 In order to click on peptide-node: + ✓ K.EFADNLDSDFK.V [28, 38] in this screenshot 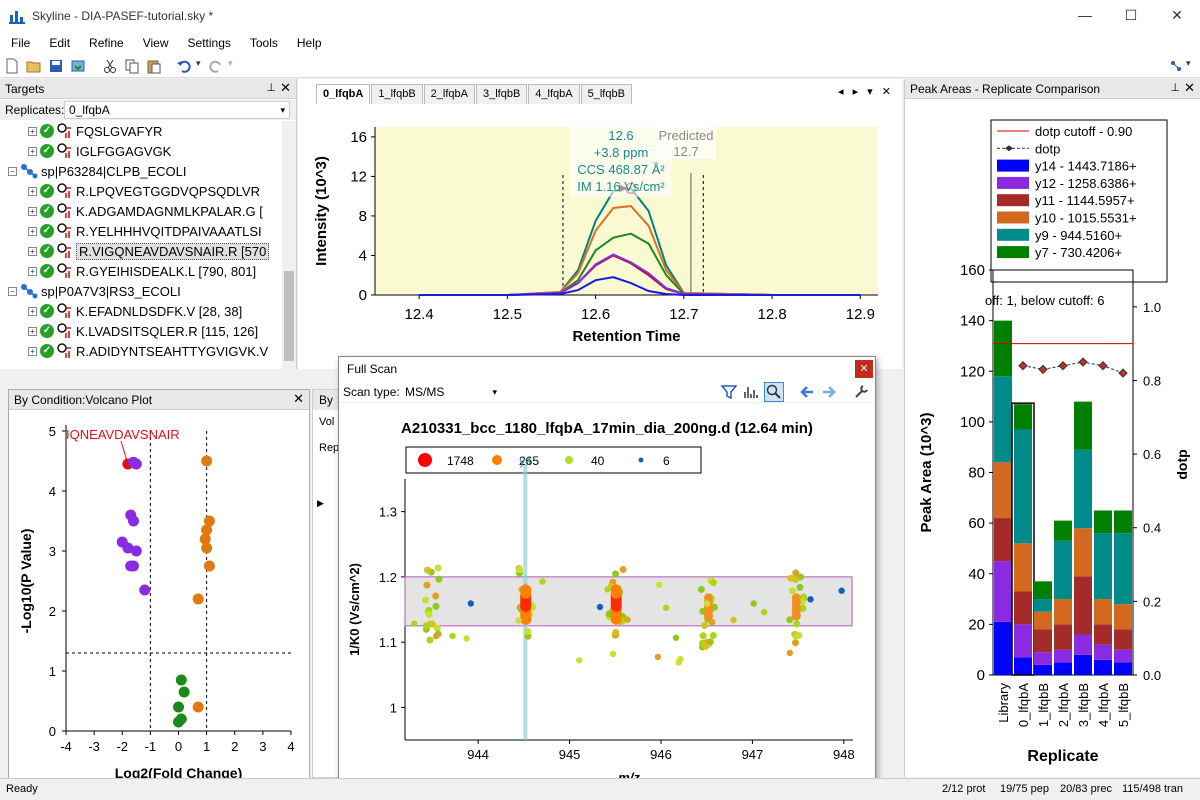, I will do `click(121, 311)`.